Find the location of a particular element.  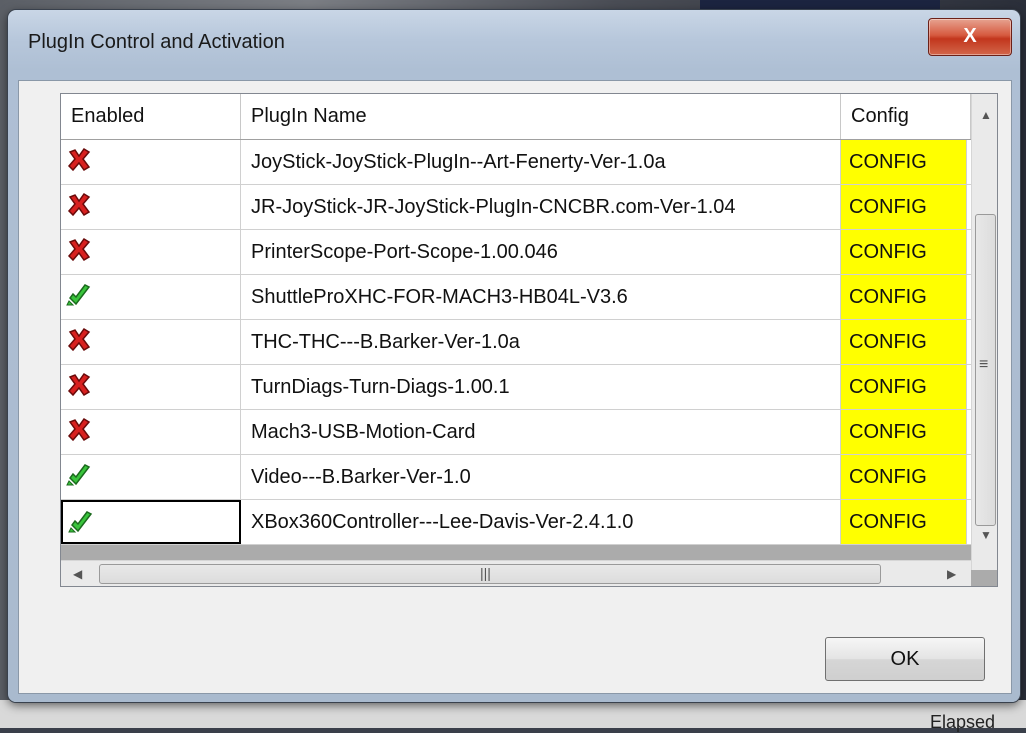

table-row: TurnDiags-Turn-Diags-1.00.1 CONFIG is located at coordinates (516, 387).